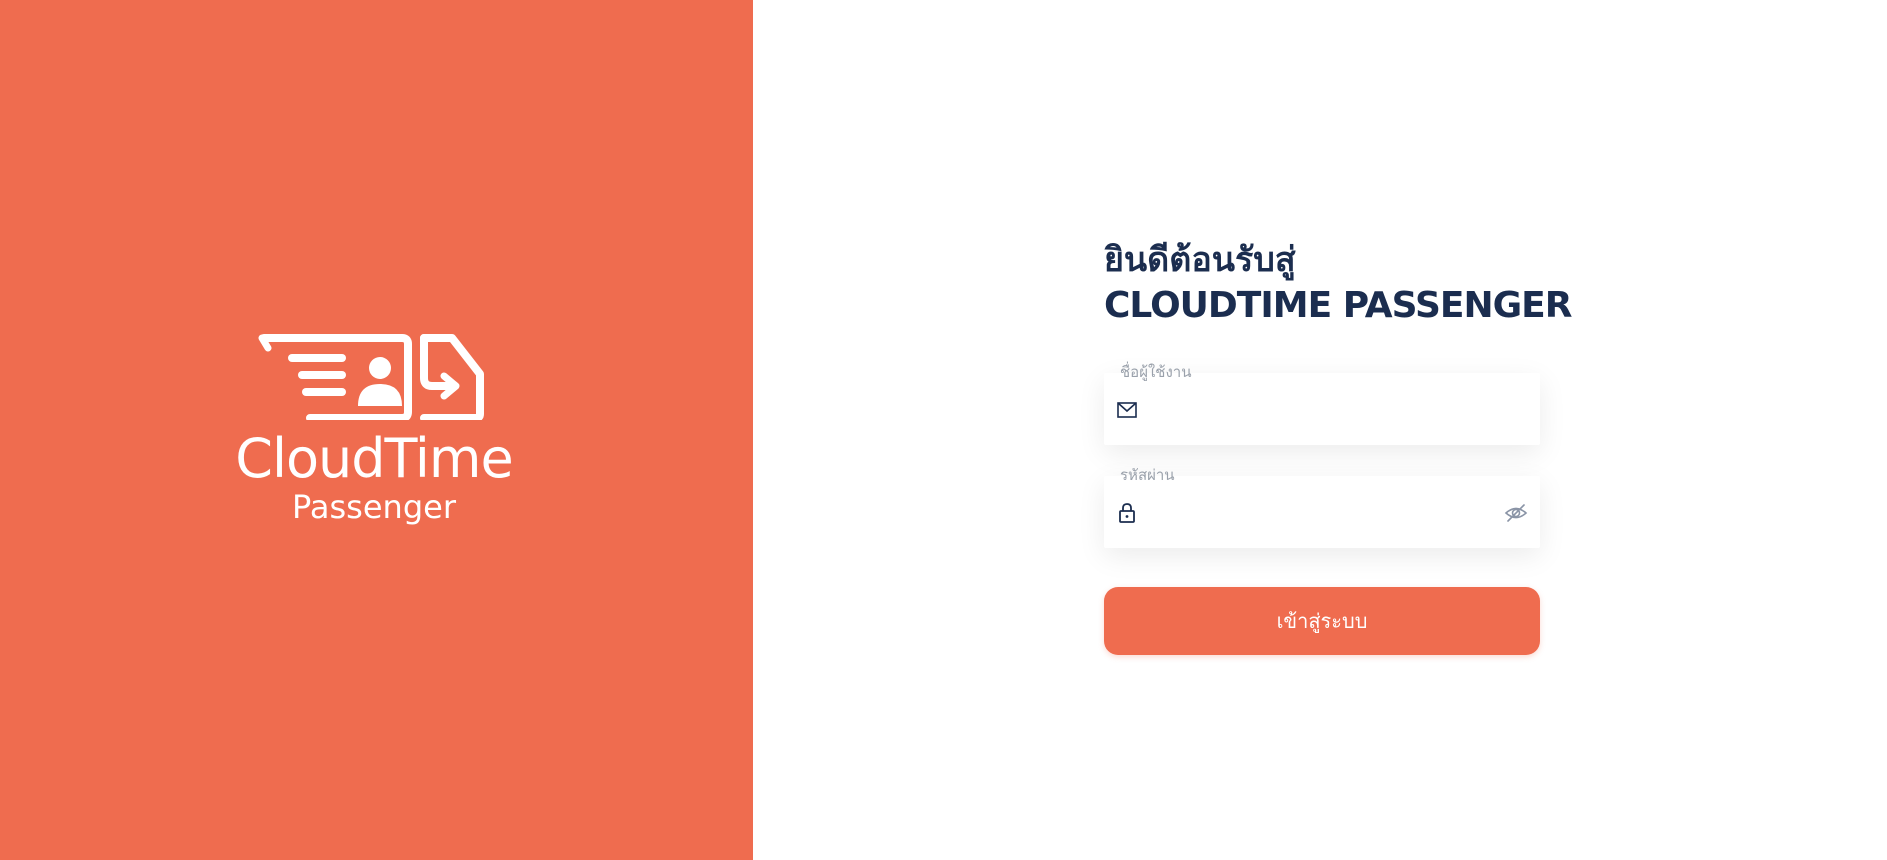 This screenshot has width=1887, height=860. What do you see at coordinates (374, 458) in the screenshot?
I see `brand-name: CloudTime` at bounding box center [374, 458].